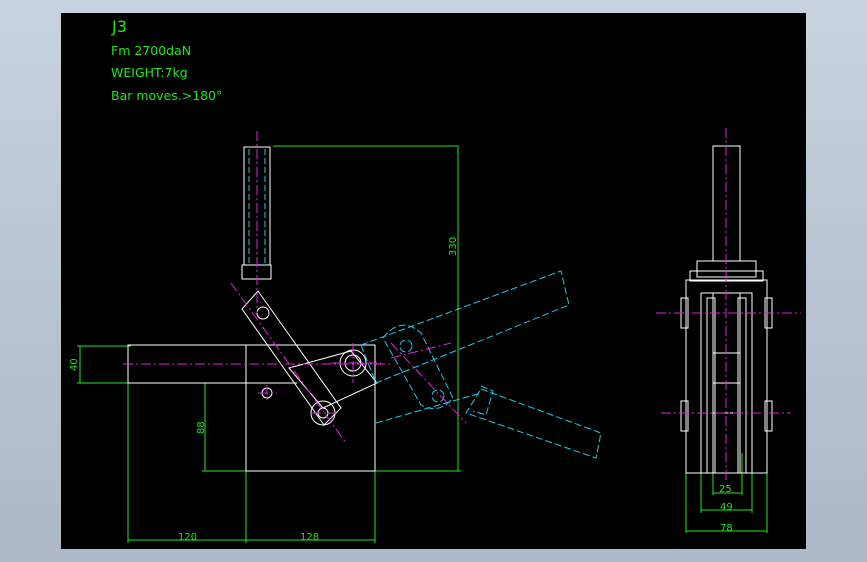  Describe the element at coordinates (309, 358) in the screenshot. I see `lever-arm` at that location.